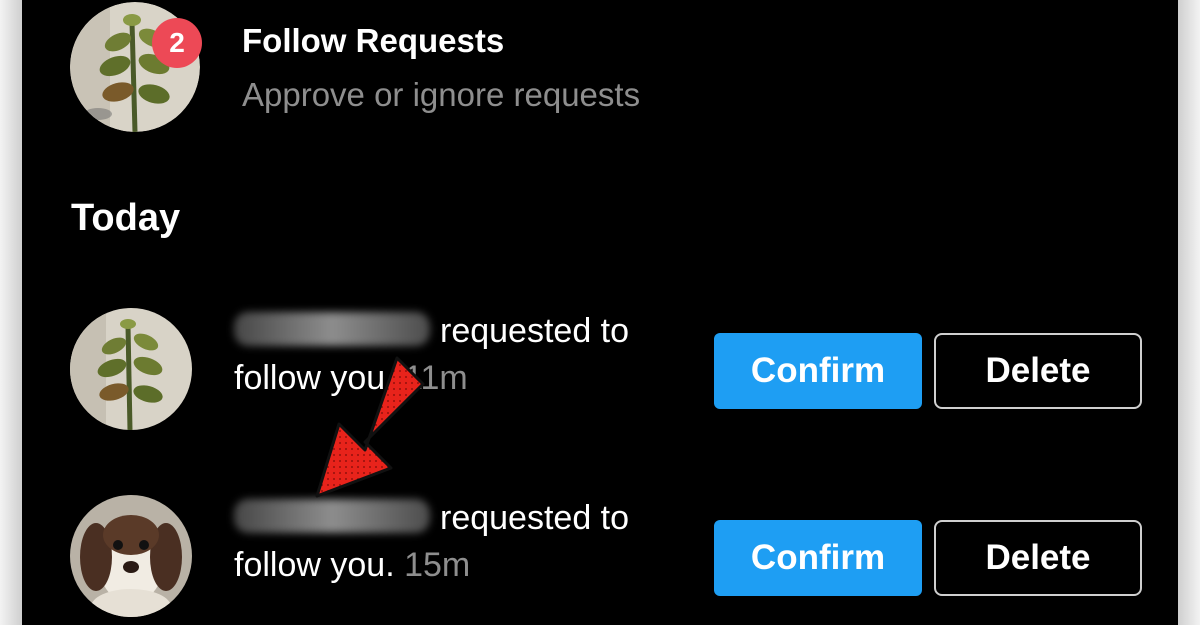 This screenshot has width=1200, height=625. What do you see at coordinates (126, 218) in the screenshot?
I see `section-heading-today: Today` at bounding box center [126, 218].